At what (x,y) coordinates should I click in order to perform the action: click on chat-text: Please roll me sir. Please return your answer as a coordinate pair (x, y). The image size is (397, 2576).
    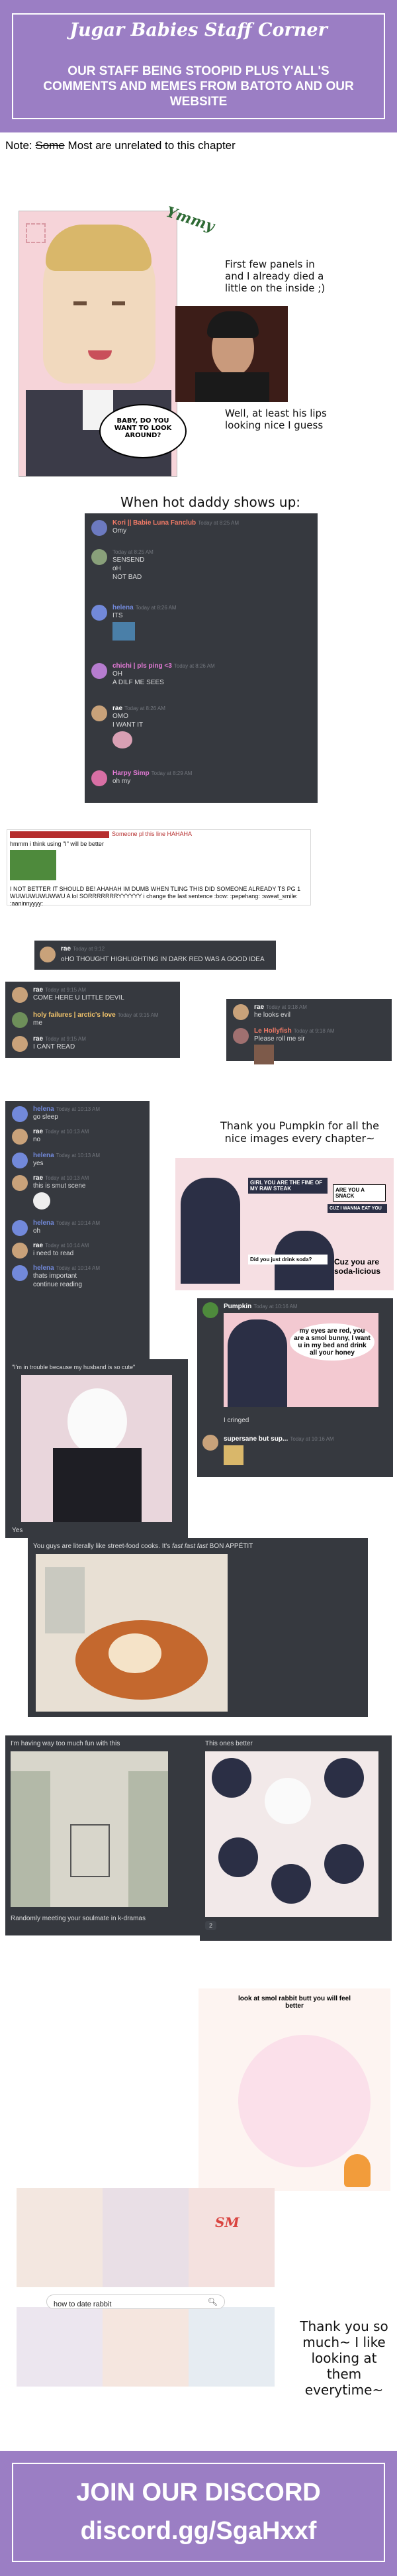
    Looking at the image, I should click on (279, 1039).